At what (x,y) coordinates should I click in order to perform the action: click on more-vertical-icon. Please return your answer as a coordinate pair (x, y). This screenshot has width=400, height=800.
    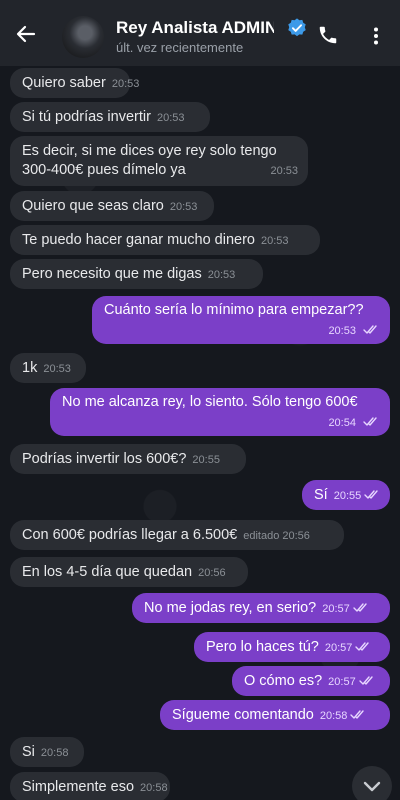
    Looking at the image, I should click on (376, 36).